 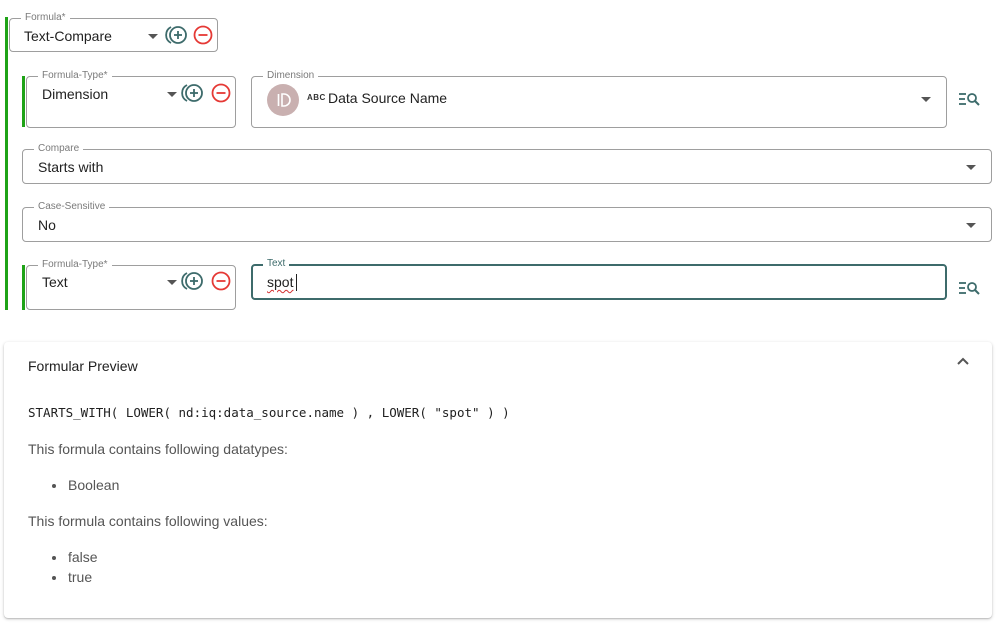 What do you see at coordinates (177, 35) in the screenshot?
I see `add-formula-button` at bounding box center [177, 35].